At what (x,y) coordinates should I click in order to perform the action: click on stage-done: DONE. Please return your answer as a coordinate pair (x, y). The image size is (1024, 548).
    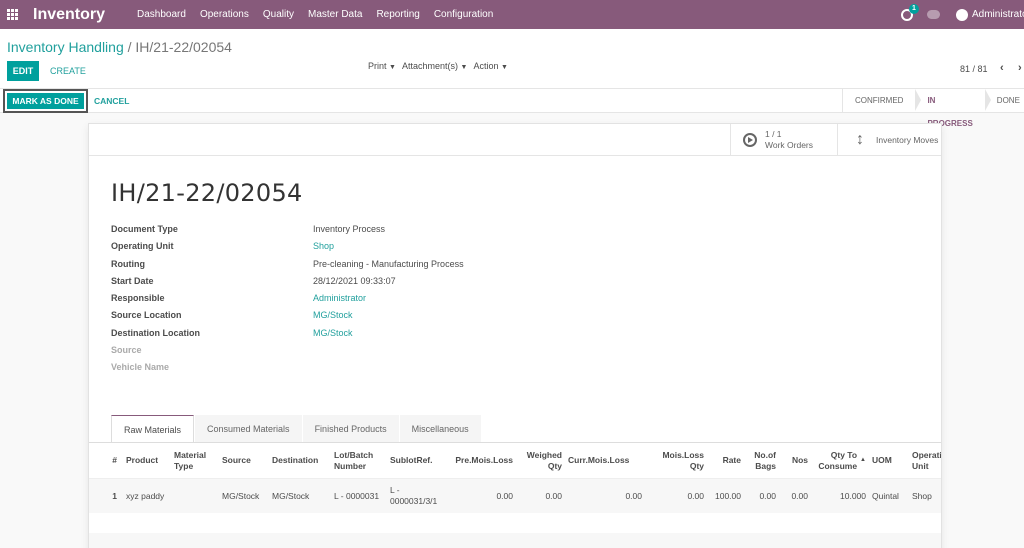
    Looking at the image, I should click on (1004, 100).